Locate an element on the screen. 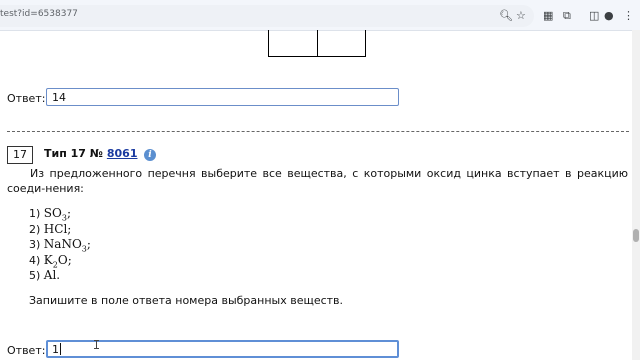 The height and width of the screenshot is (360, 640). option-formula: SO3; is located at coordinates (57, 214).